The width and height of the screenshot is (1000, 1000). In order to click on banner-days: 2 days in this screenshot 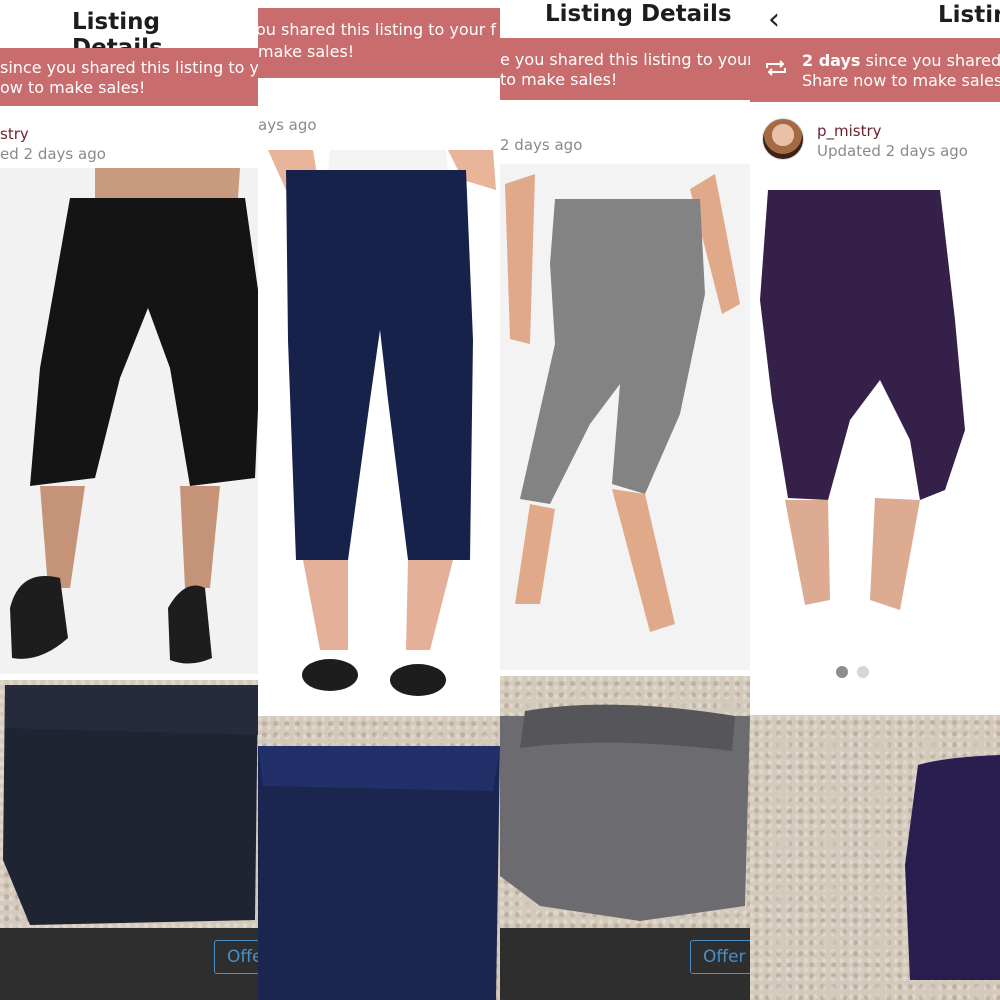, I will do `click(831, 60)`.